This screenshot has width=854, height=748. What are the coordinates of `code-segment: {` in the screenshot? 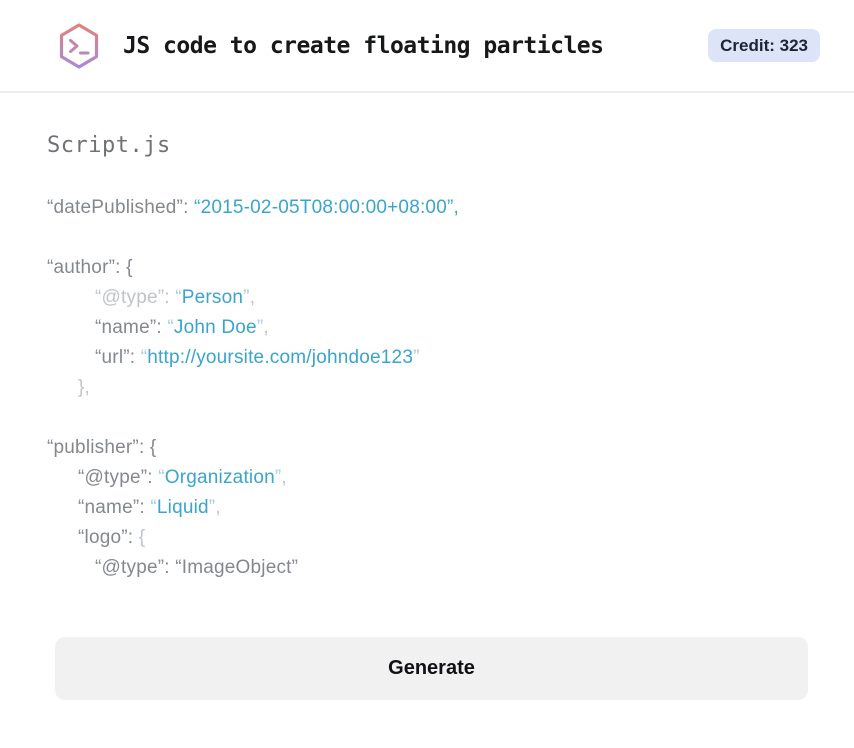 It's located at (142, 537).